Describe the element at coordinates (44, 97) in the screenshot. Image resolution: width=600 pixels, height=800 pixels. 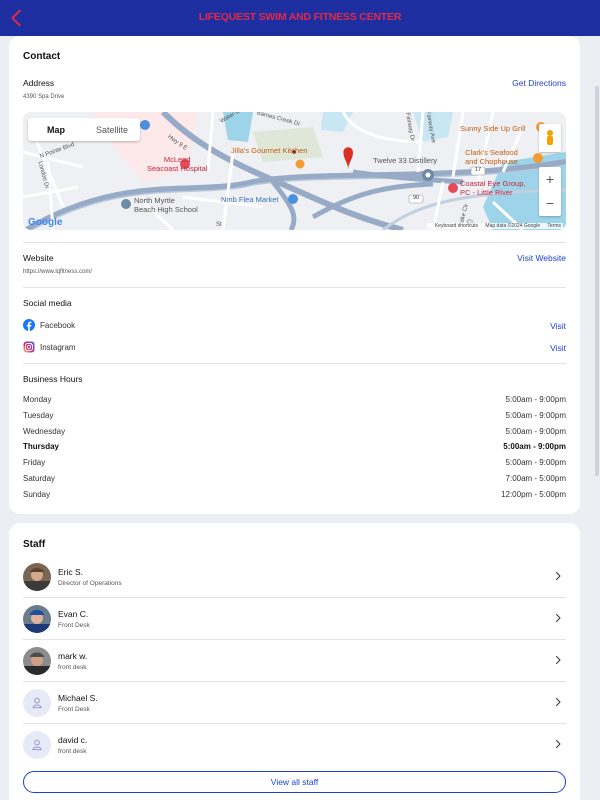
I see `address-value: 4390 Spa Drive` at that location.